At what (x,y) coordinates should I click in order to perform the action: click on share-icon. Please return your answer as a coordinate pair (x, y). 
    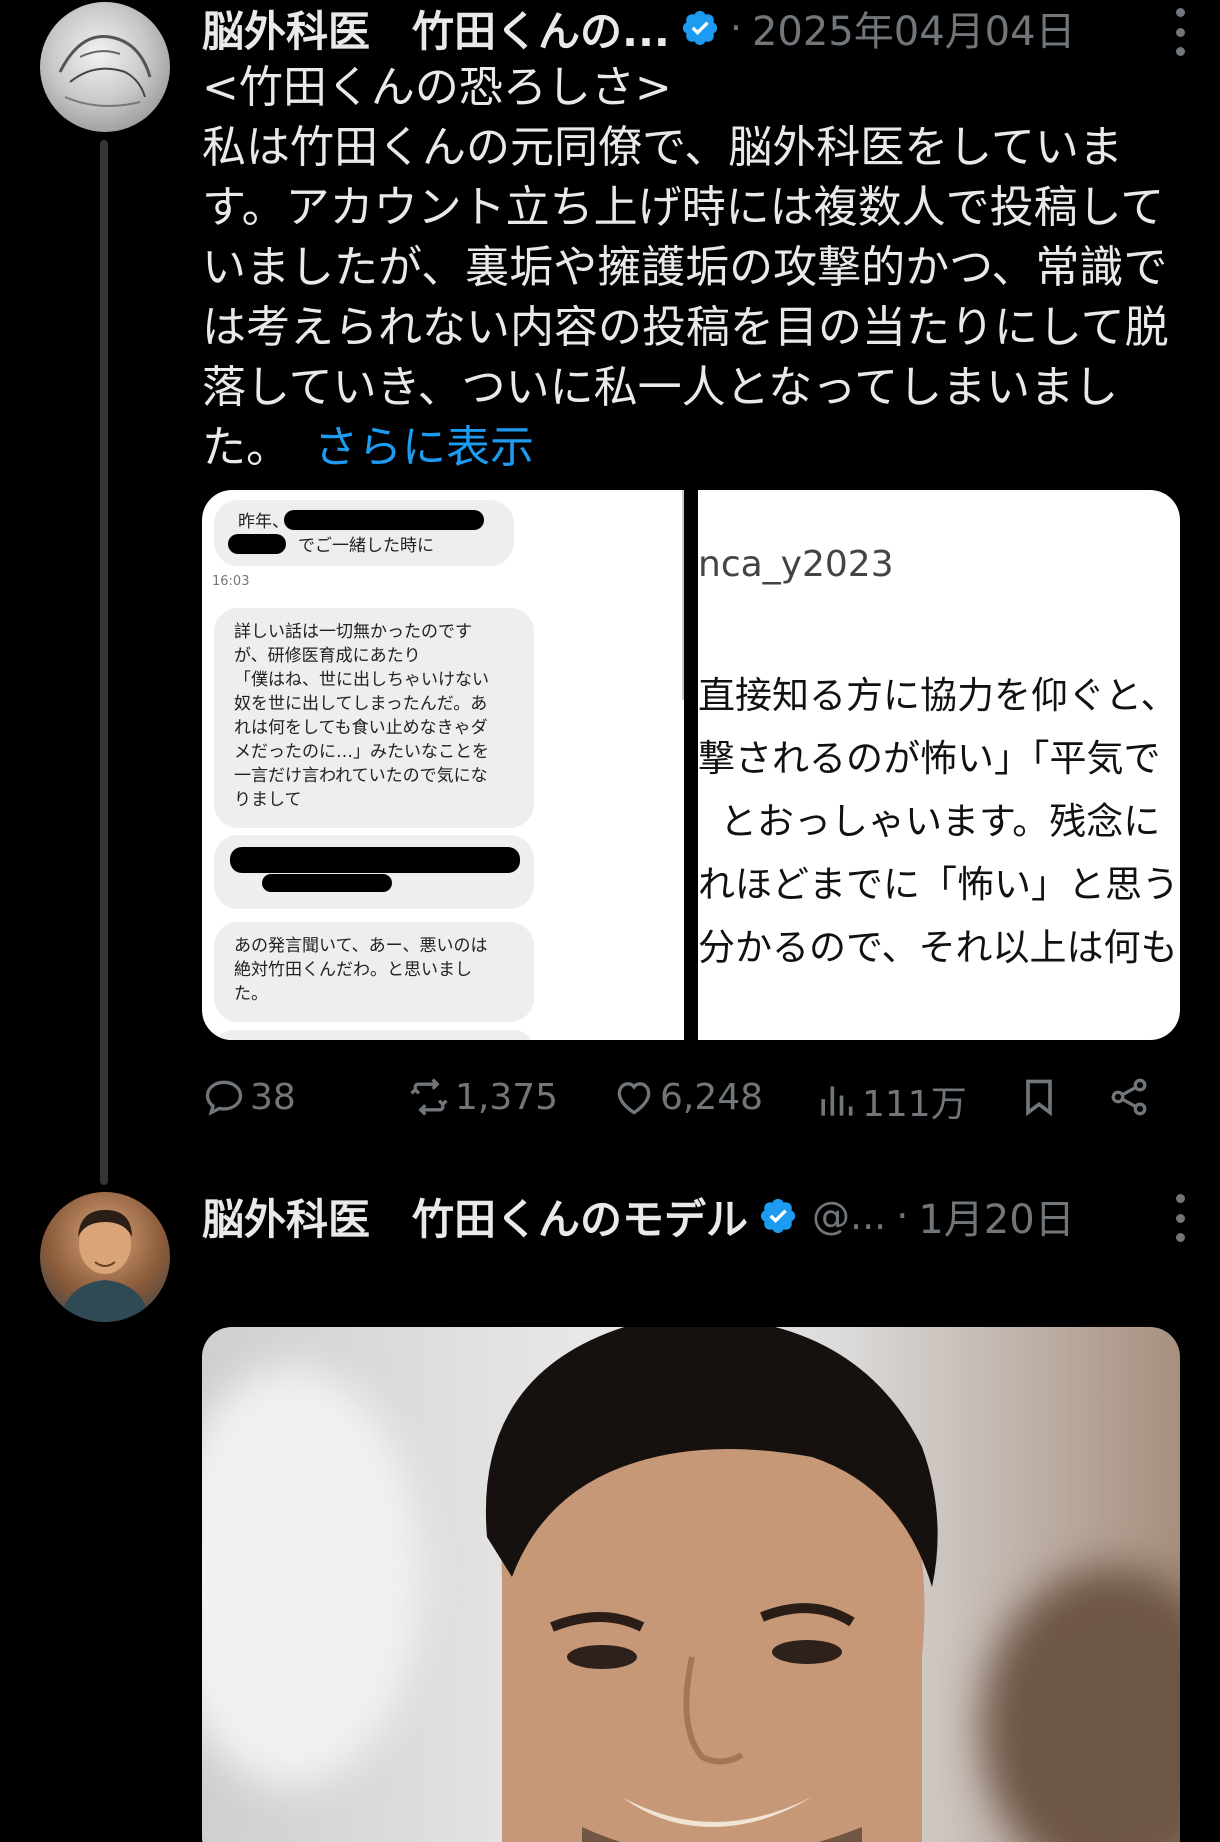
    Looking at the image, I should click on (1129, 1097).